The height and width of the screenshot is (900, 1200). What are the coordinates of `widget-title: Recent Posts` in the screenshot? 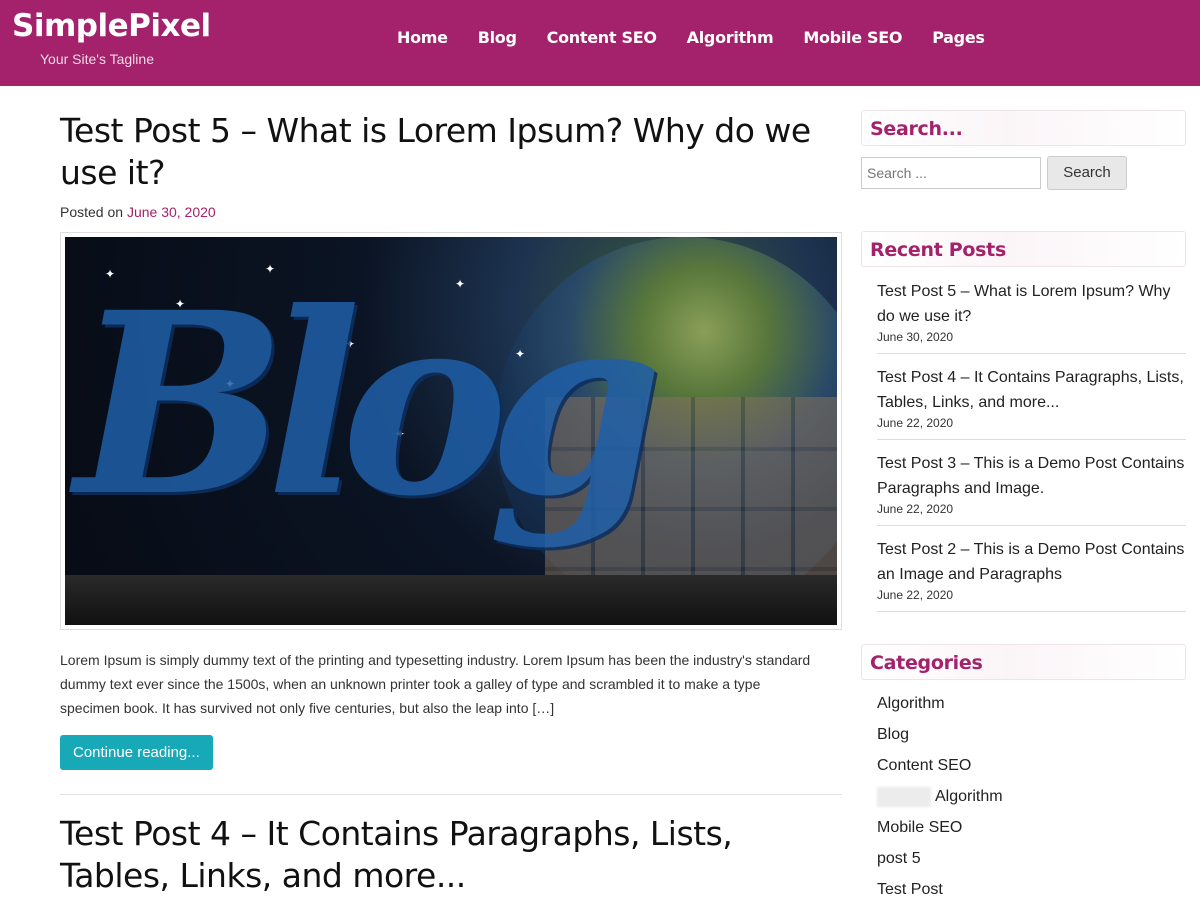 It's located at (1023, 249).